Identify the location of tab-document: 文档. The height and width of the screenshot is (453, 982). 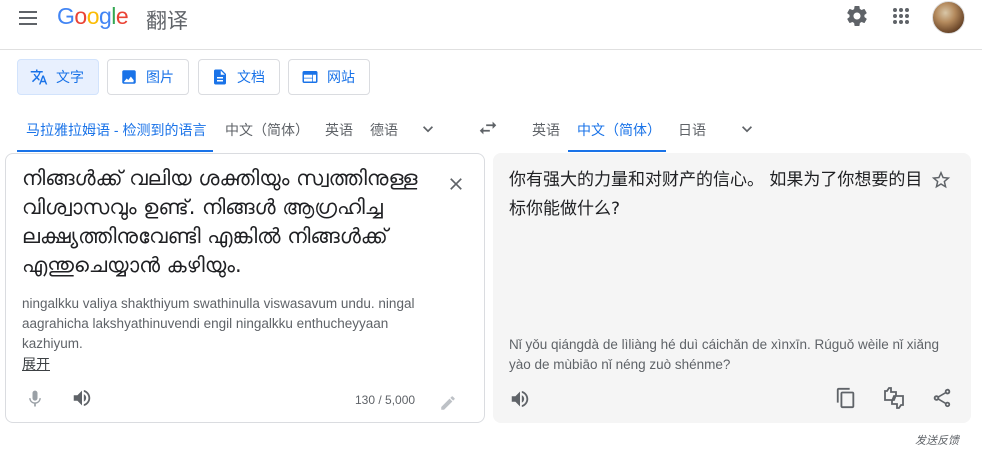
(239, 77).